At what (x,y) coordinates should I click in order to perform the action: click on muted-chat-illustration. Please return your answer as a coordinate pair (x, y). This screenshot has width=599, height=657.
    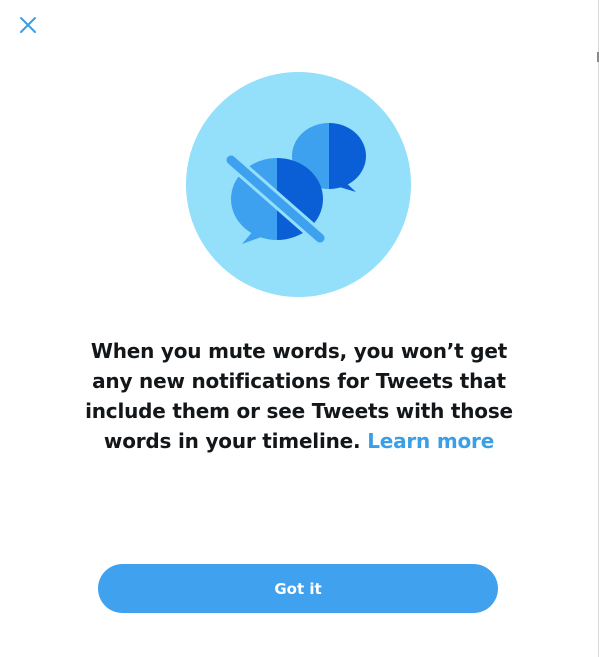
    Looking at the image, I should click on (298, 184).